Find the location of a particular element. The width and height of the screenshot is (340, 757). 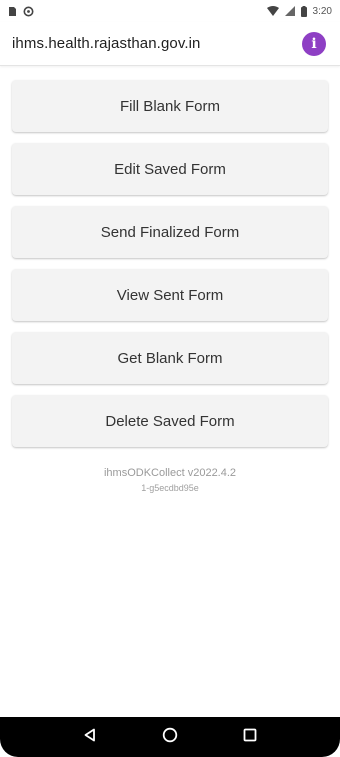

status-time: 3:20 is located at coordinates (322, 11).